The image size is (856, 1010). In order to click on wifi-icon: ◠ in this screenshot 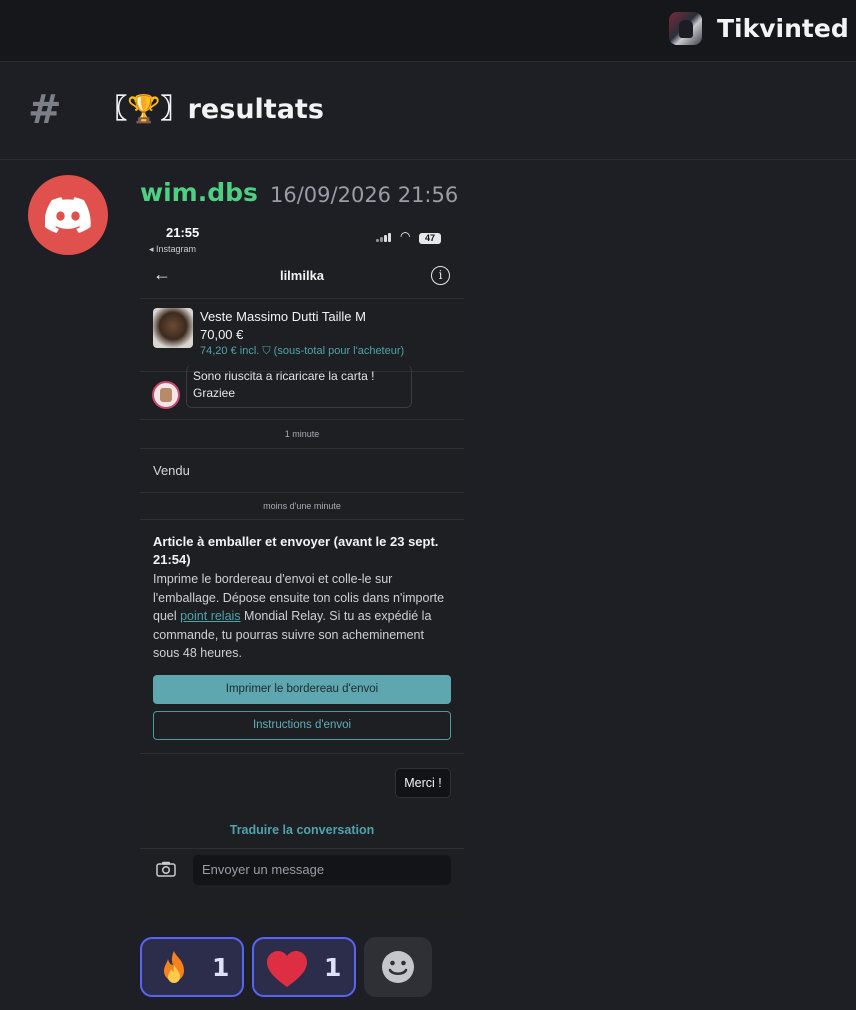, I will do `click(405, 236)`.